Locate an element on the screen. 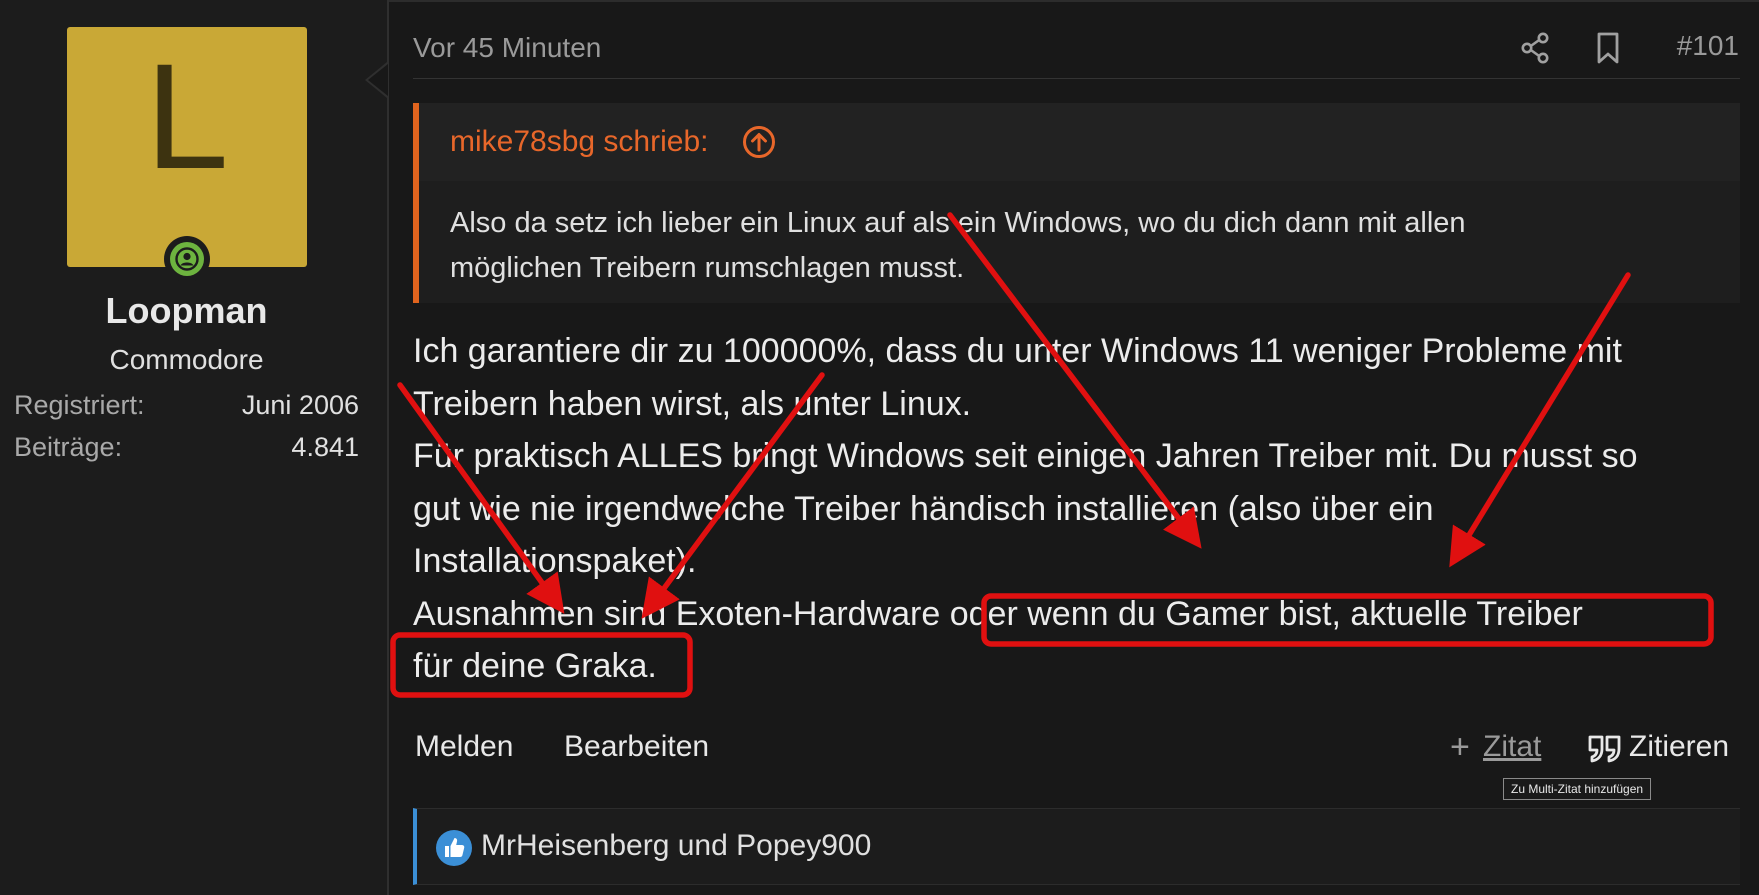 The image size is (1759, 895). report-link: Melden is located at coordinates (464, 747).